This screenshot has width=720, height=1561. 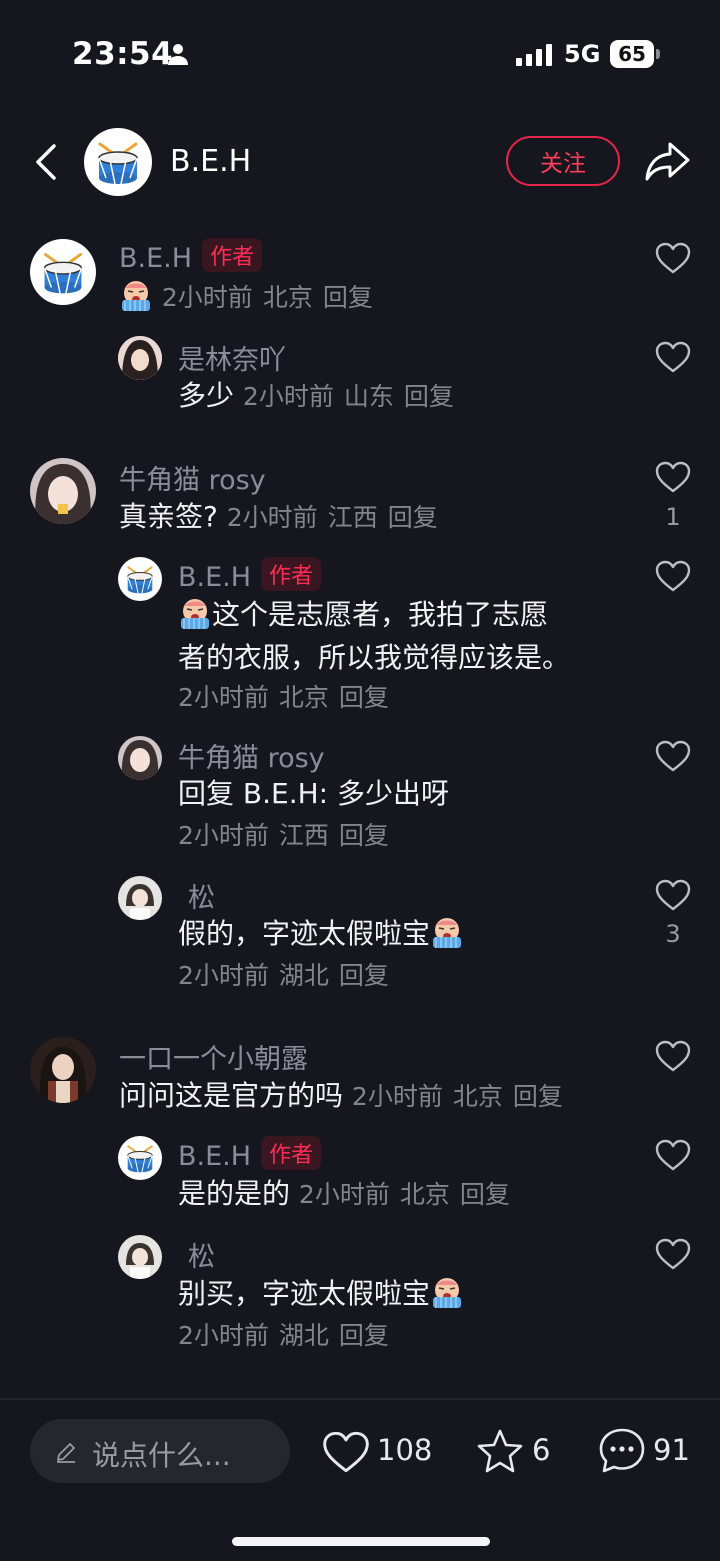 What do you see at coordinates (671, 1450) in the screenshot?
I see `comment-count: 91` at bounding box center [671, 1450].